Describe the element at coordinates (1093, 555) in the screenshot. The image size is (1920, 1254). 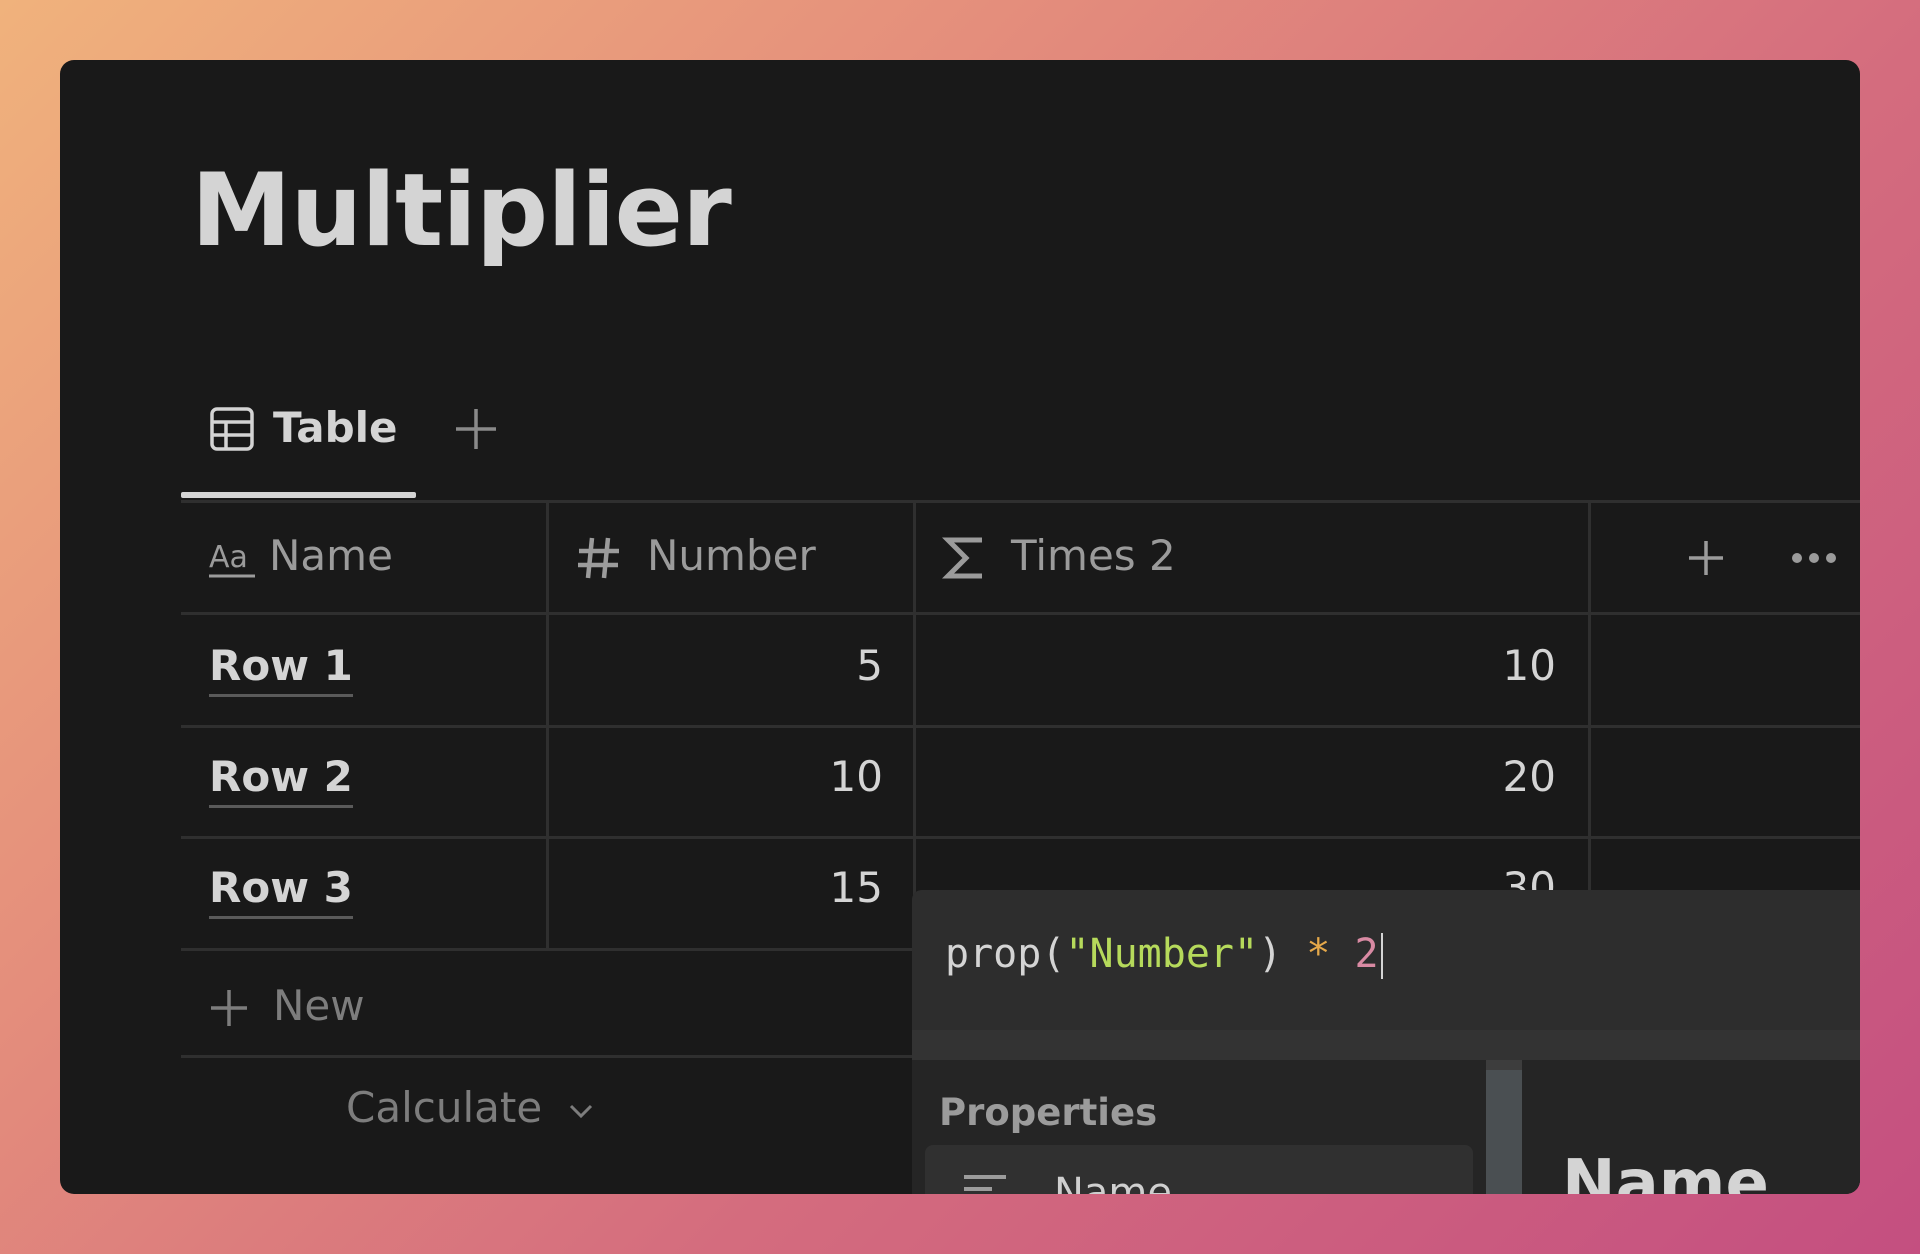
I see `column-header-label: Times 2` at that location.